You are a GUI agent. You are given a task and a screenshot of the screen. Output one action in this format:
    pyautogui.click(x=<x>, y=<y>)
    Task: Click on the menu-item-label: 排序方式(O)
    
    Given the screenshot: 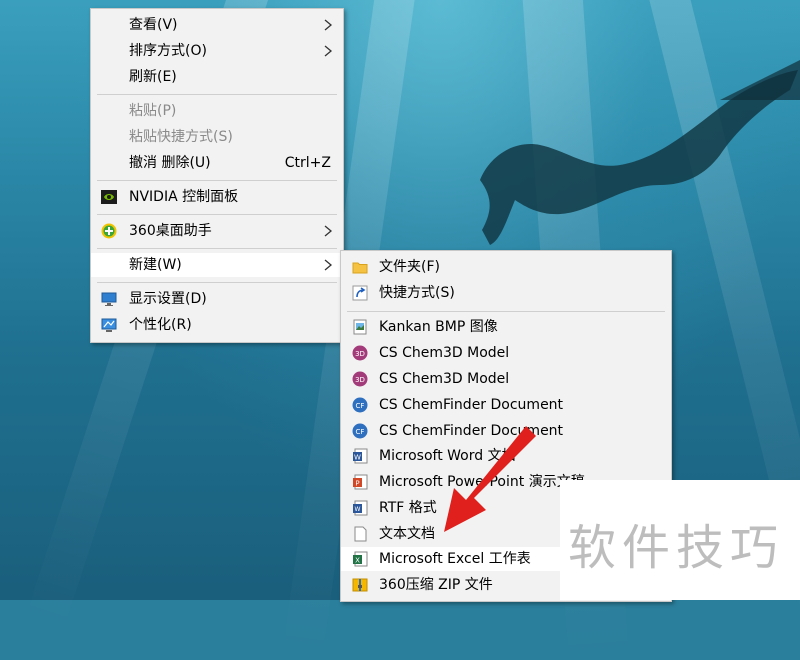 What is the action you would take?
    pyautogui.click(x=168, y=51)
    